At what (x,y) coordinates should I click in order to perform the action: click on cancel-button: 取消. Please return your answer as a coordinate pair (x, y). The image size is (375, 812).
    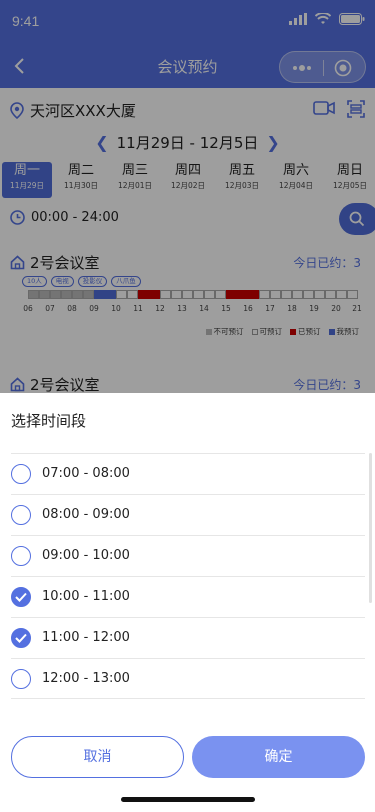
    Looking at the image, I should click on (97, 757).